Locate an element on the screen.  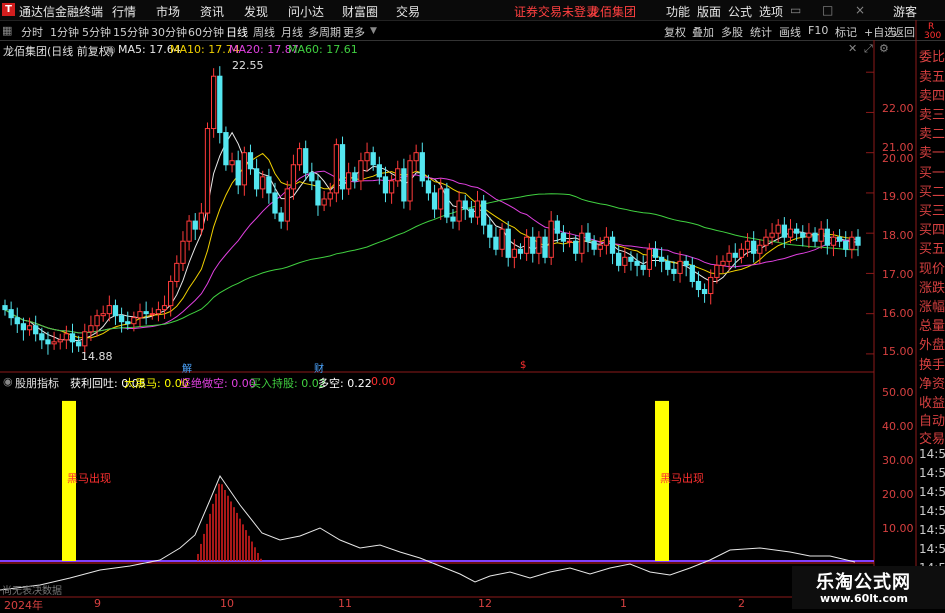
auto-trade-label-2: 交易 is located at coordinates (932, 437).